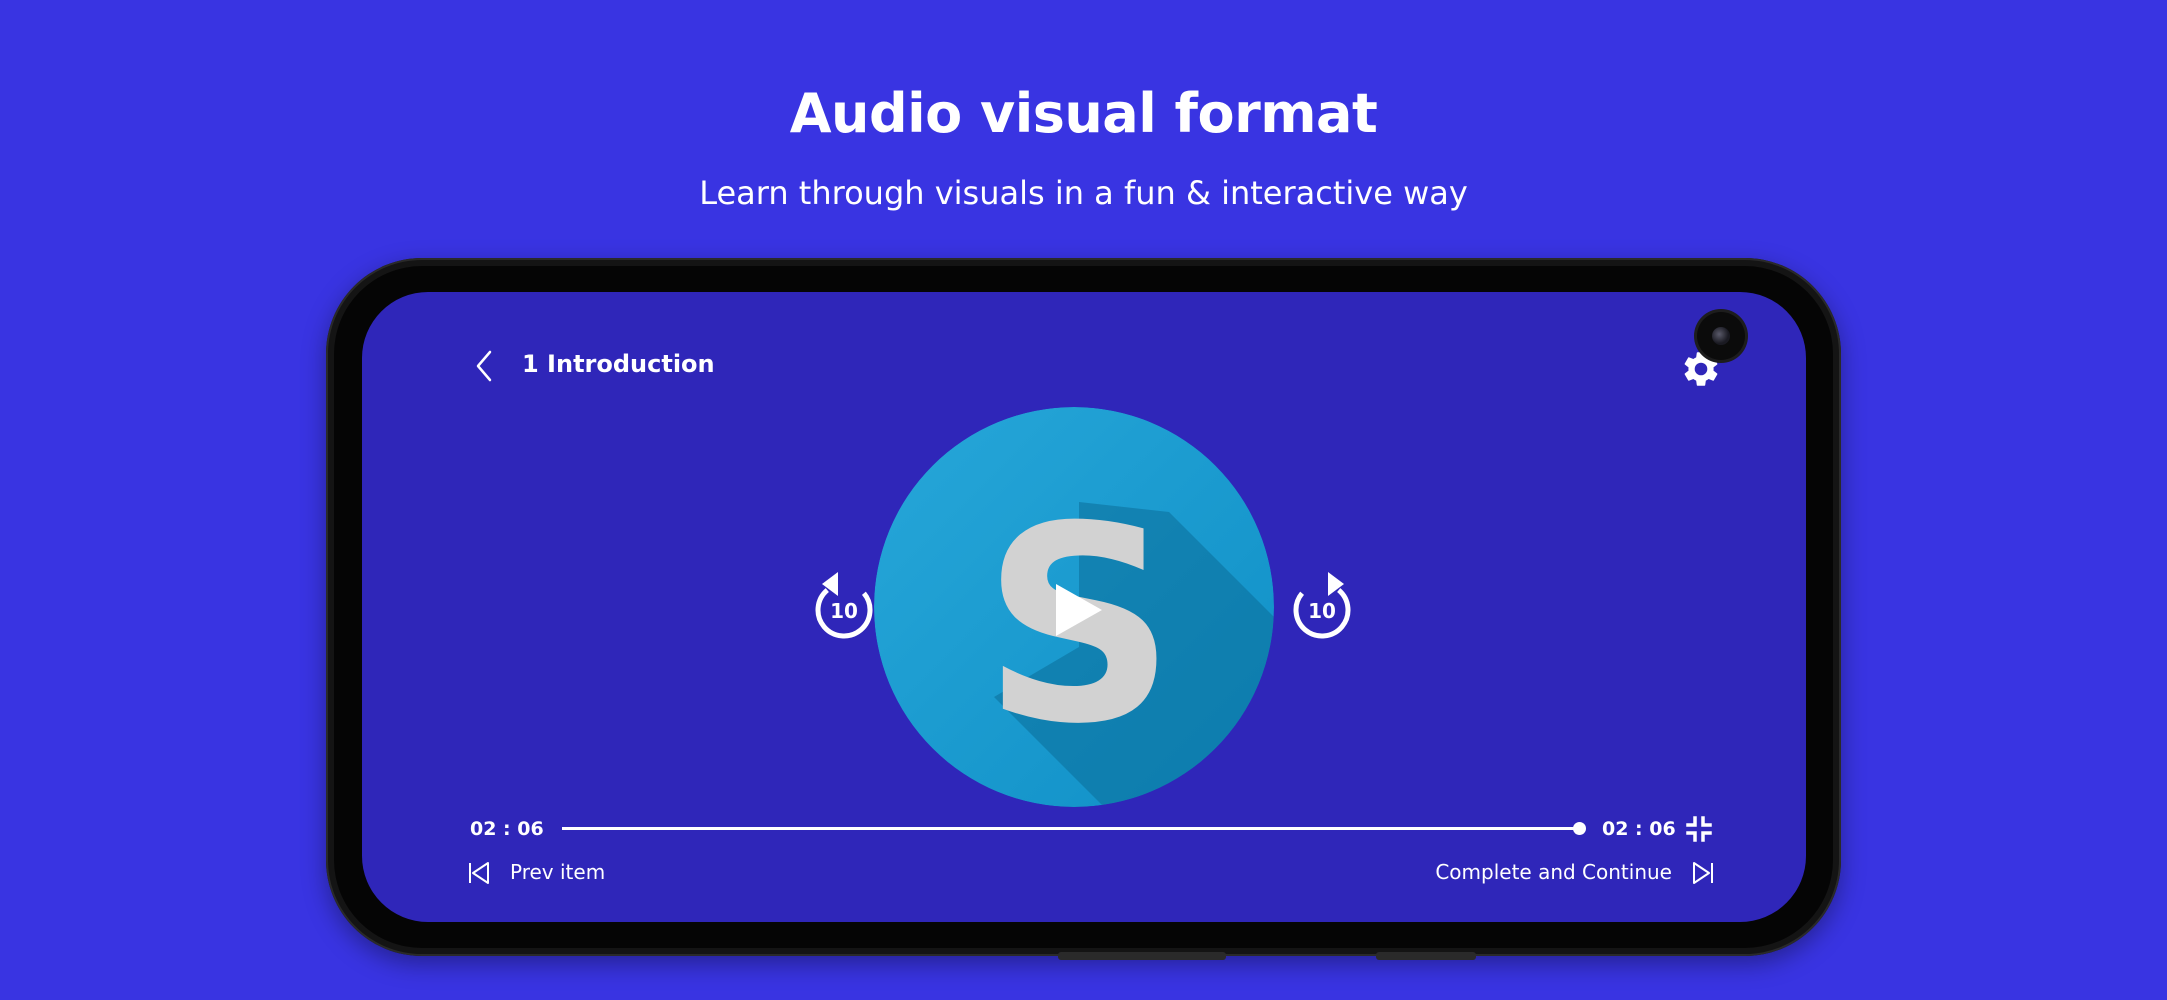 Image resolution: width=2167 pixels, height=1000 pixels. I want to click on replay-10-icon: 10, so click(844, 604).